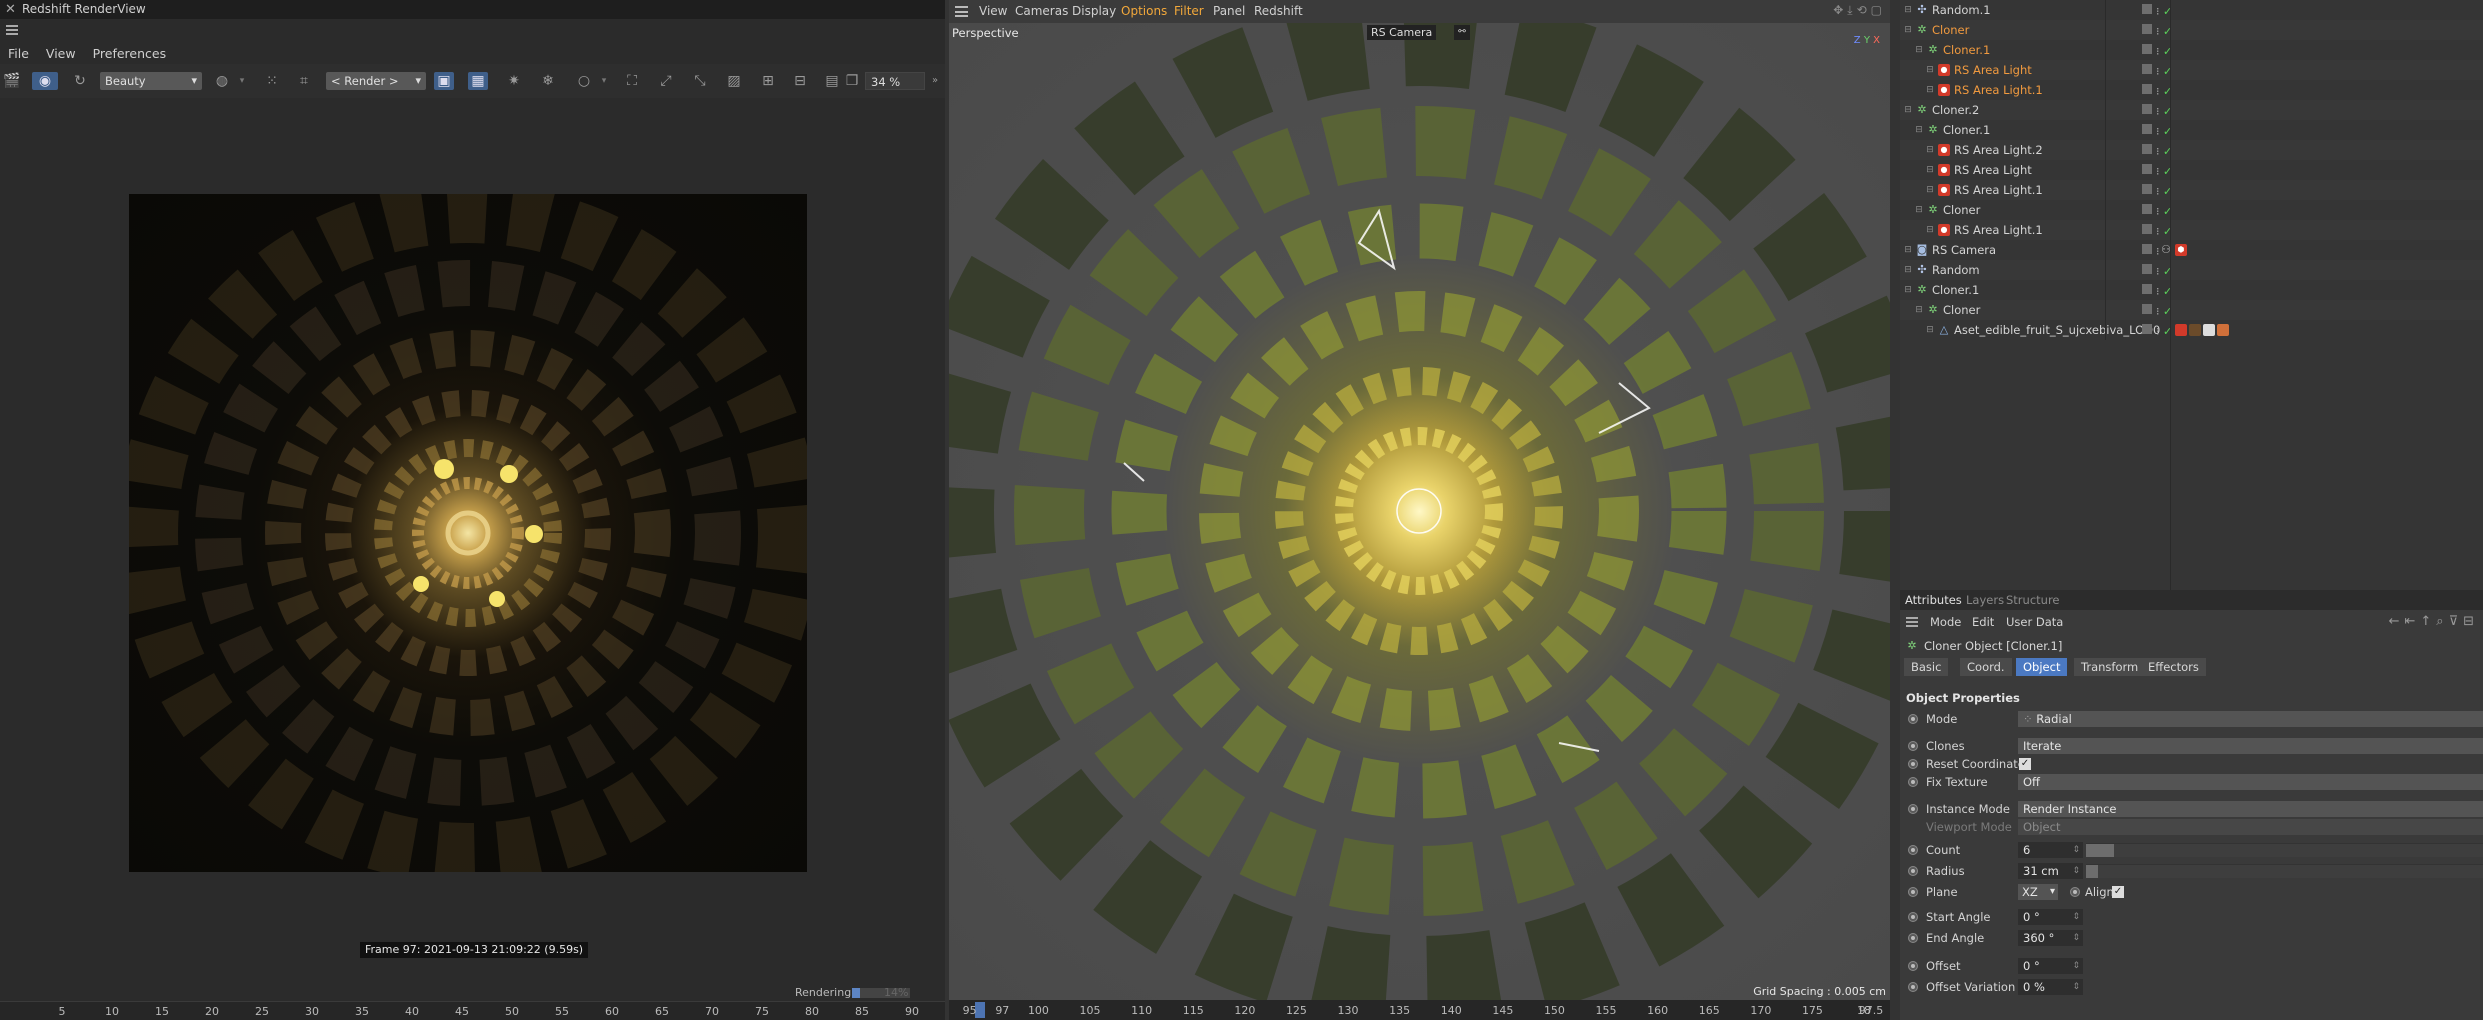  What do you see at coordinates (2034, 622) in the screenshot?
I see `attr-menu-user-data: User Data` at bounding box center [2034, 622].